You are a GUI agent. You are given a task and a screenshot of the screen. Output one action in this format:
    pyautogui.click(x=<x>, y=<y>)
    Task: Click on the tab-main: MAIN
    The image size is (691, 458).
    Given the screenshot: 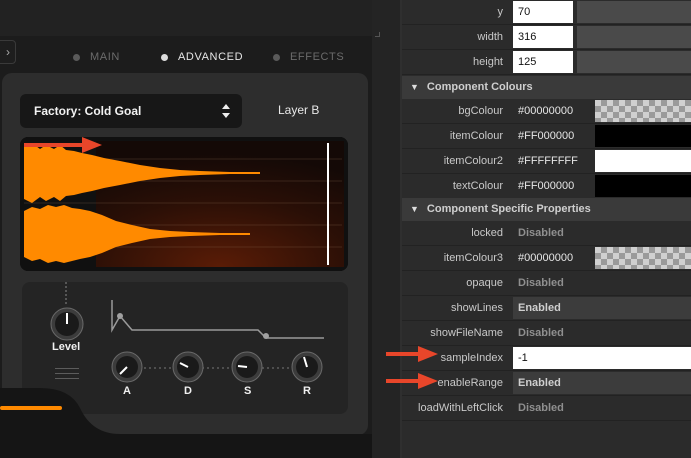 What is the action you would take?
    pyautogui.click(x=96, y=57)
    